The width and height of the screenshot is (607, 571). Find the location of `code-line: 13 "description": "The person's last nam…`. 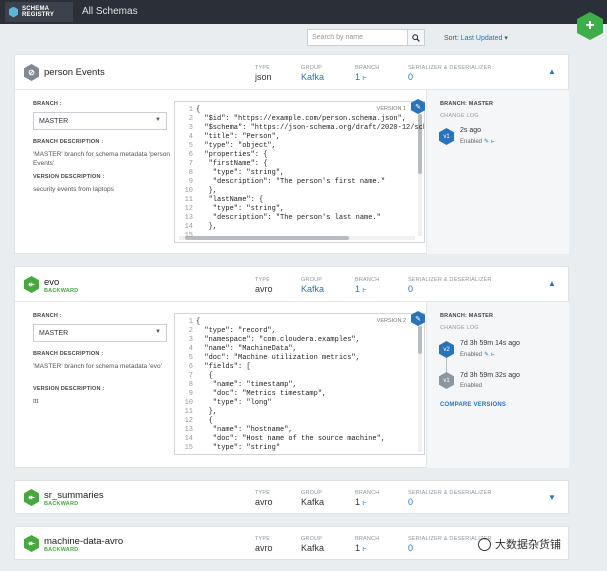

code-line: 13 "description": "The person's last nam… is located at coordinates (278, 218).